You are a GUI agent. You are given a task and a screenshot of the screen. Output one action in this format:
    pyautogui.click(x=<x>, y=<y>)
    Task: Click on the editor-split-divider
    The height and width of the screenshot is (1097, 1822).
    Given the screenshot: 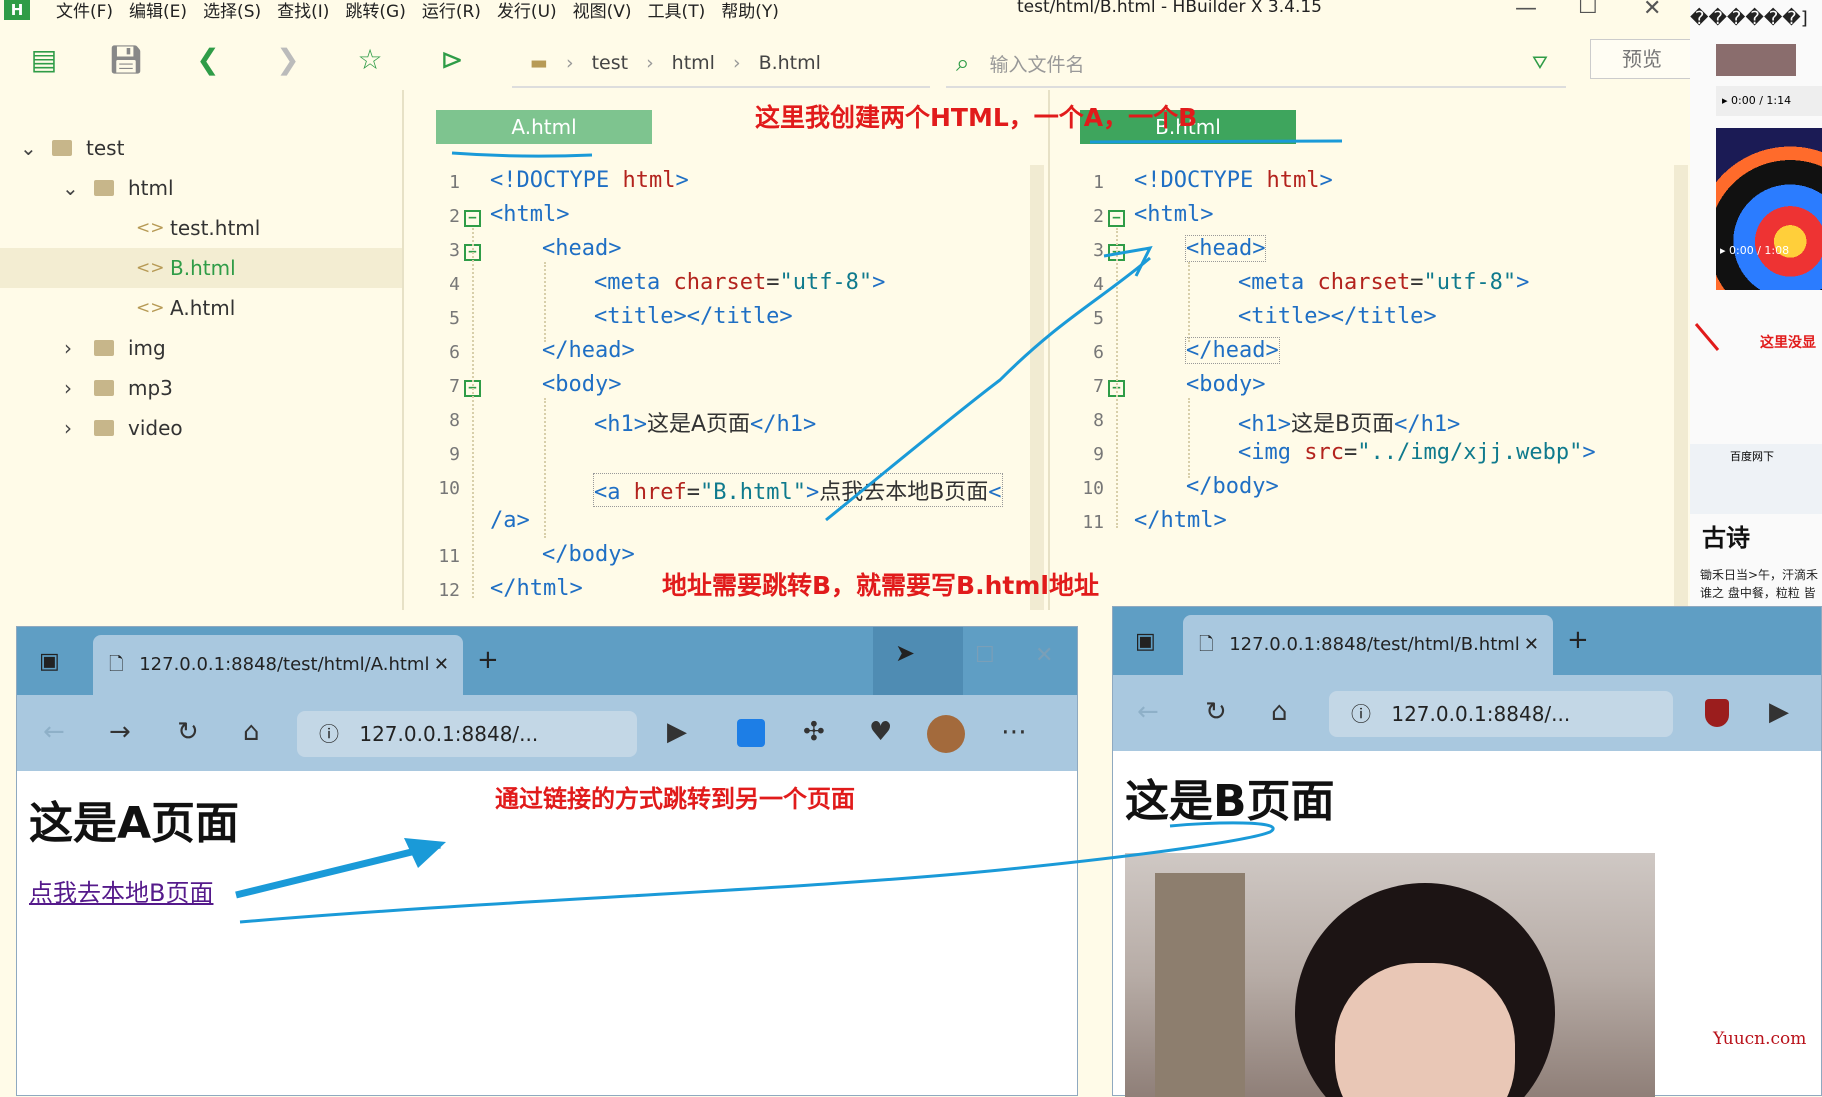 What is the action you would take?
    pyautogui.click(x=1049, y=350)
    